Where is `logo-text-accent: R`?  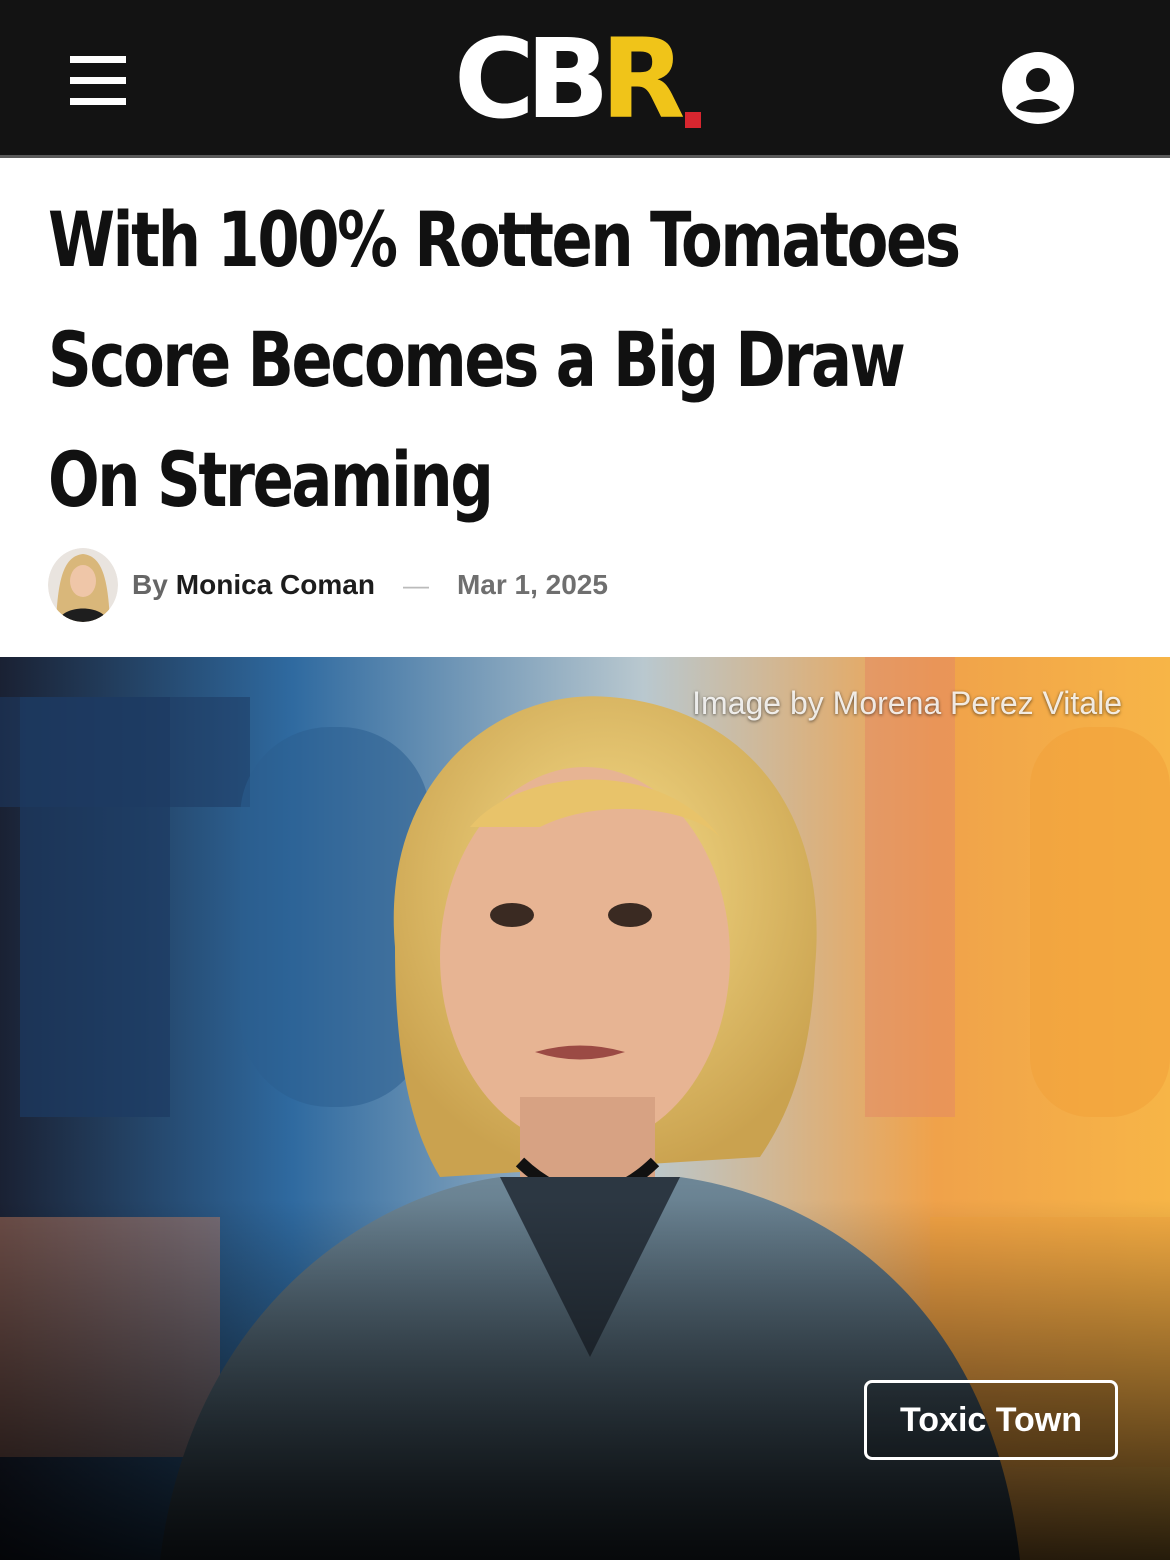
logo-text-accent: R is located at coordinates (643, 79).